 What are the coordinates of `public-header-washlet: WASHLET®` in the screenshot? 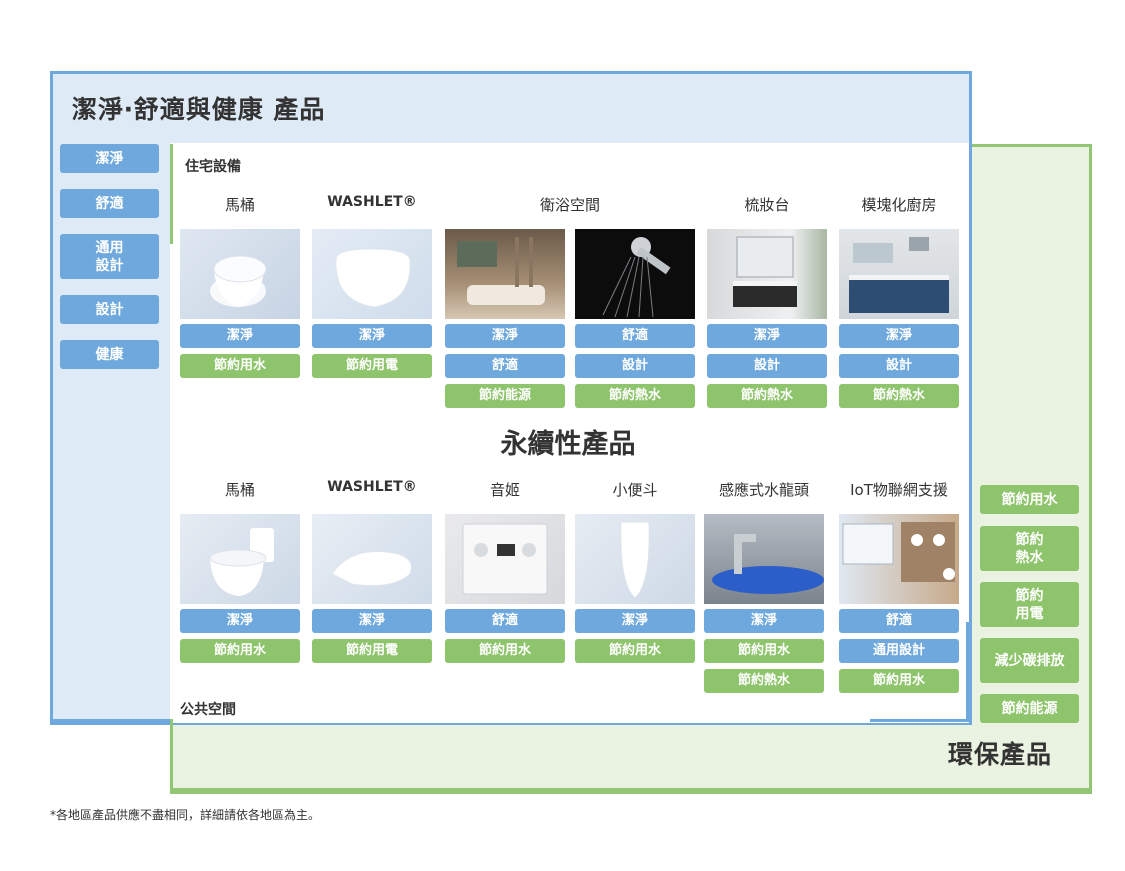 It's located at (372, 487).